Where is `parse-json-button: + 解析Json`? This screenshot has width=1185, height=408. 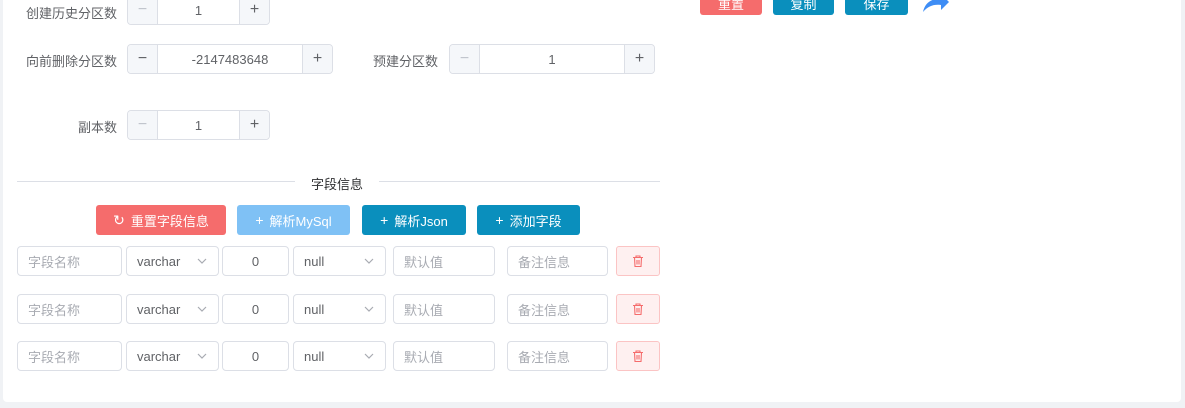
parse-json-button: + 解析Json is located at coordinates (414, 220).